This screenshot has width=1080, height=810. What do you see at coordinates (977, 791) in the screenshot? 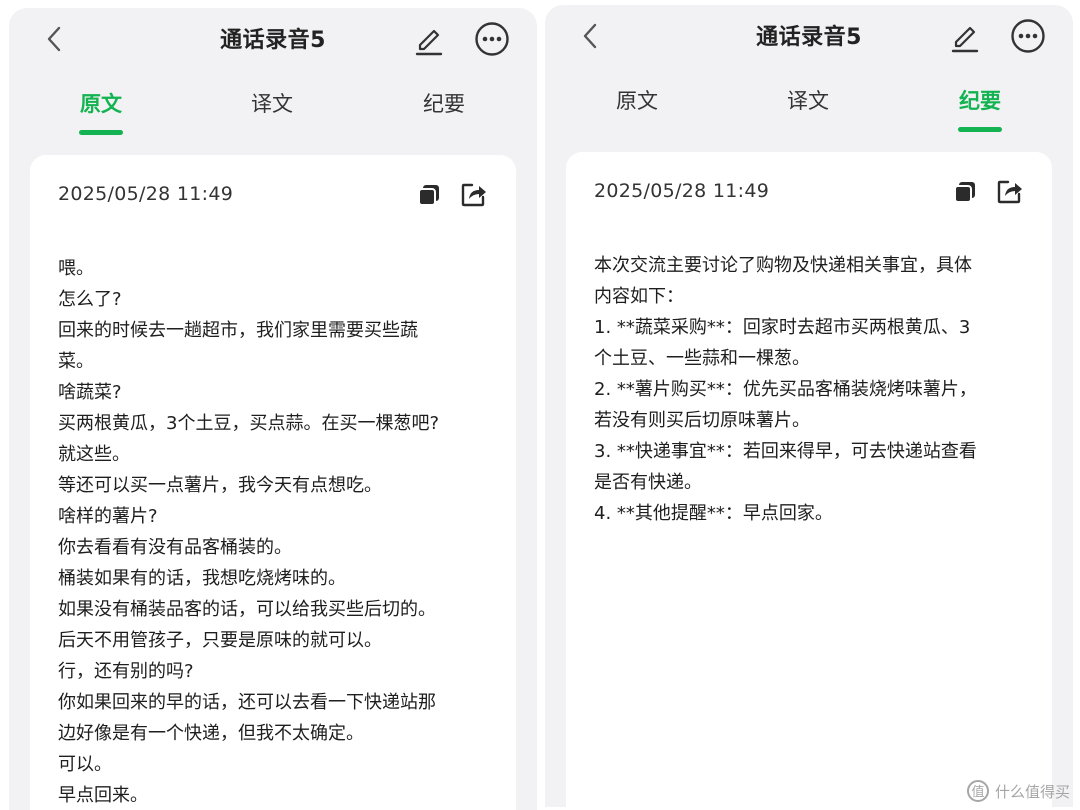
I see `watermark-logo: 值` at bounding box center [977, 791].